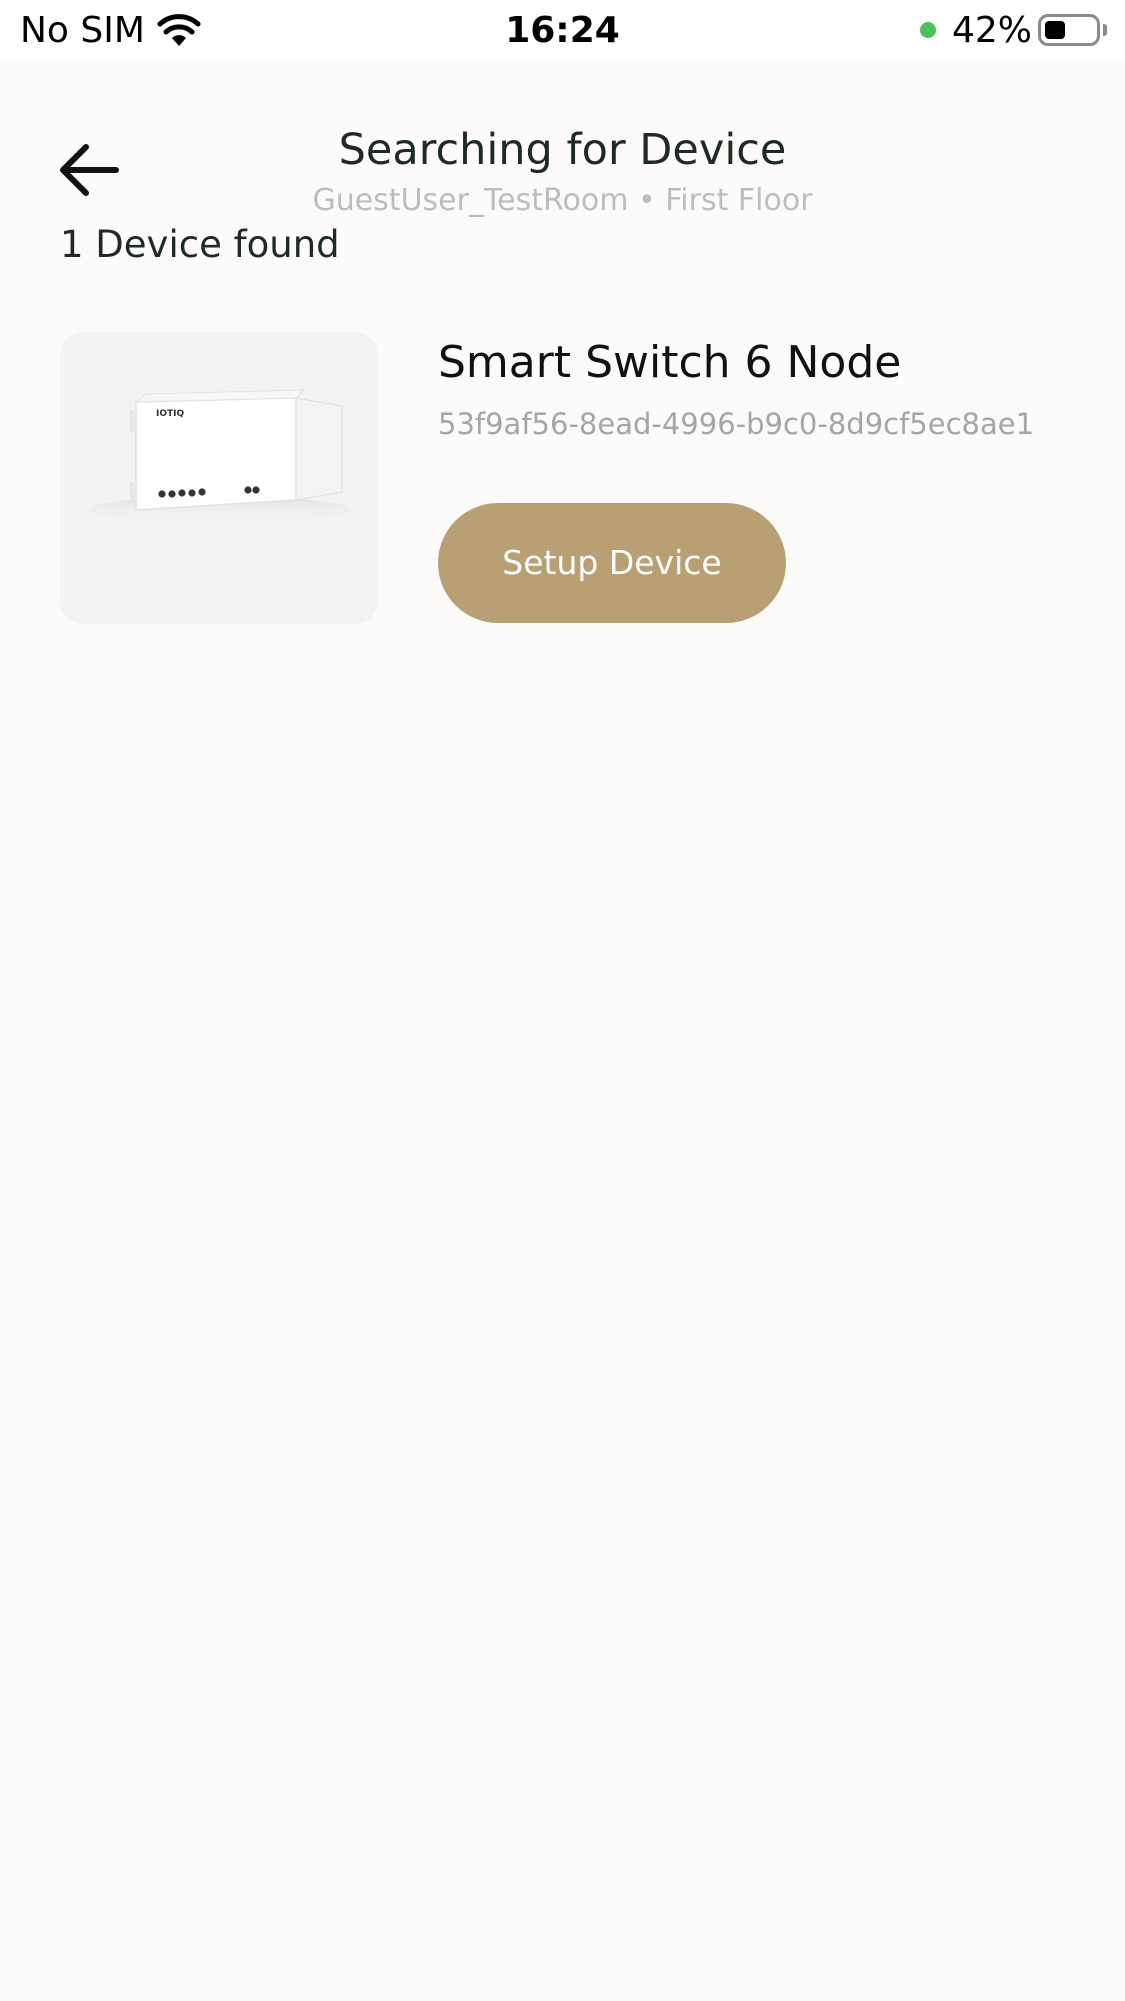 This screenshot has width=1125, height=2001. I want to click on smart-switch-illustration: IOTIQ, so click(220, 456).